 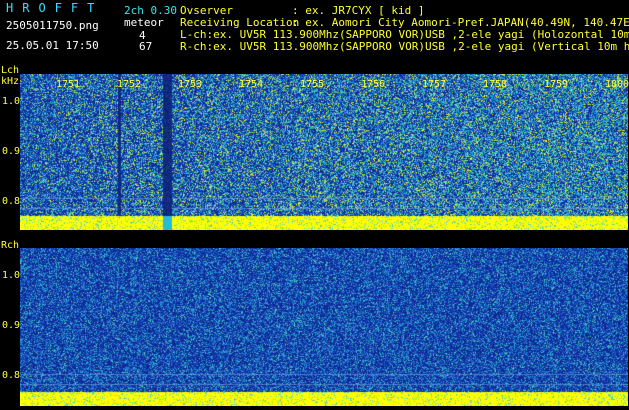 I want to click on time-tick-label: 1756, so click(x=373, y=84).